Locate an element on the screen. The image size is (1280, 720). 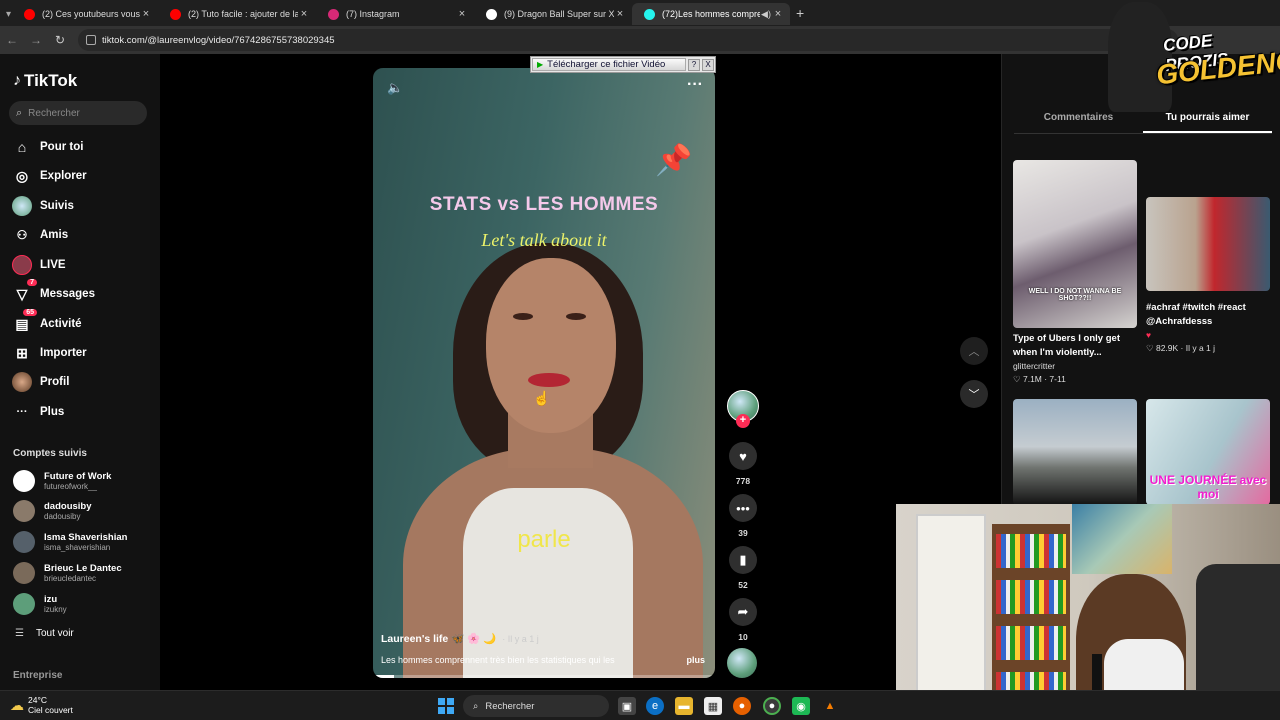
nav-importer: ⊞ Importer is located at coordinates (49, 353).